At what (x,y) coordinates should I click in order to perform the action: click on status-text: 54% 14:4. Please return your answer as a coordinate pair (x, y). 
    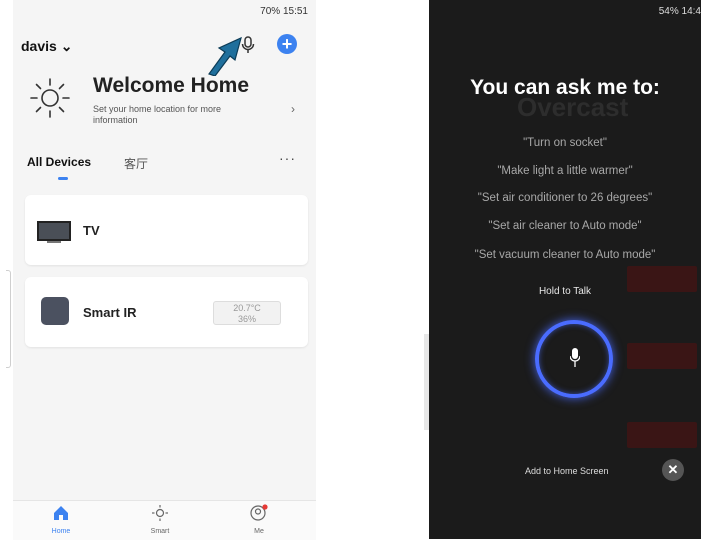
    Looking at the image, I should click on (679, 11).